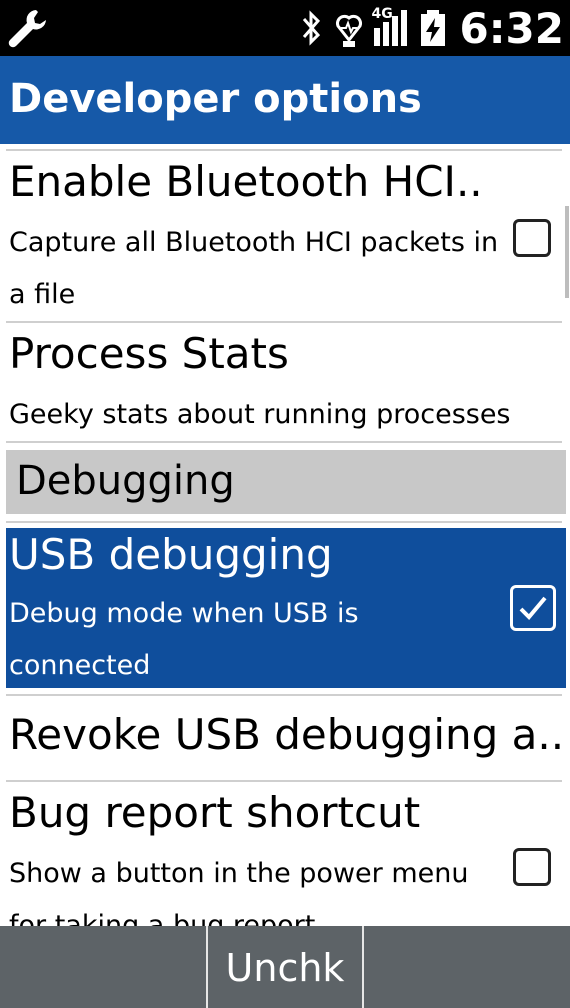 Image resolution: width=570 pixels, height=1008 pixels. Describe the element at coordinates (285, 28) in the screenshot. I see `status-bar: 4G 6:32` at that location.